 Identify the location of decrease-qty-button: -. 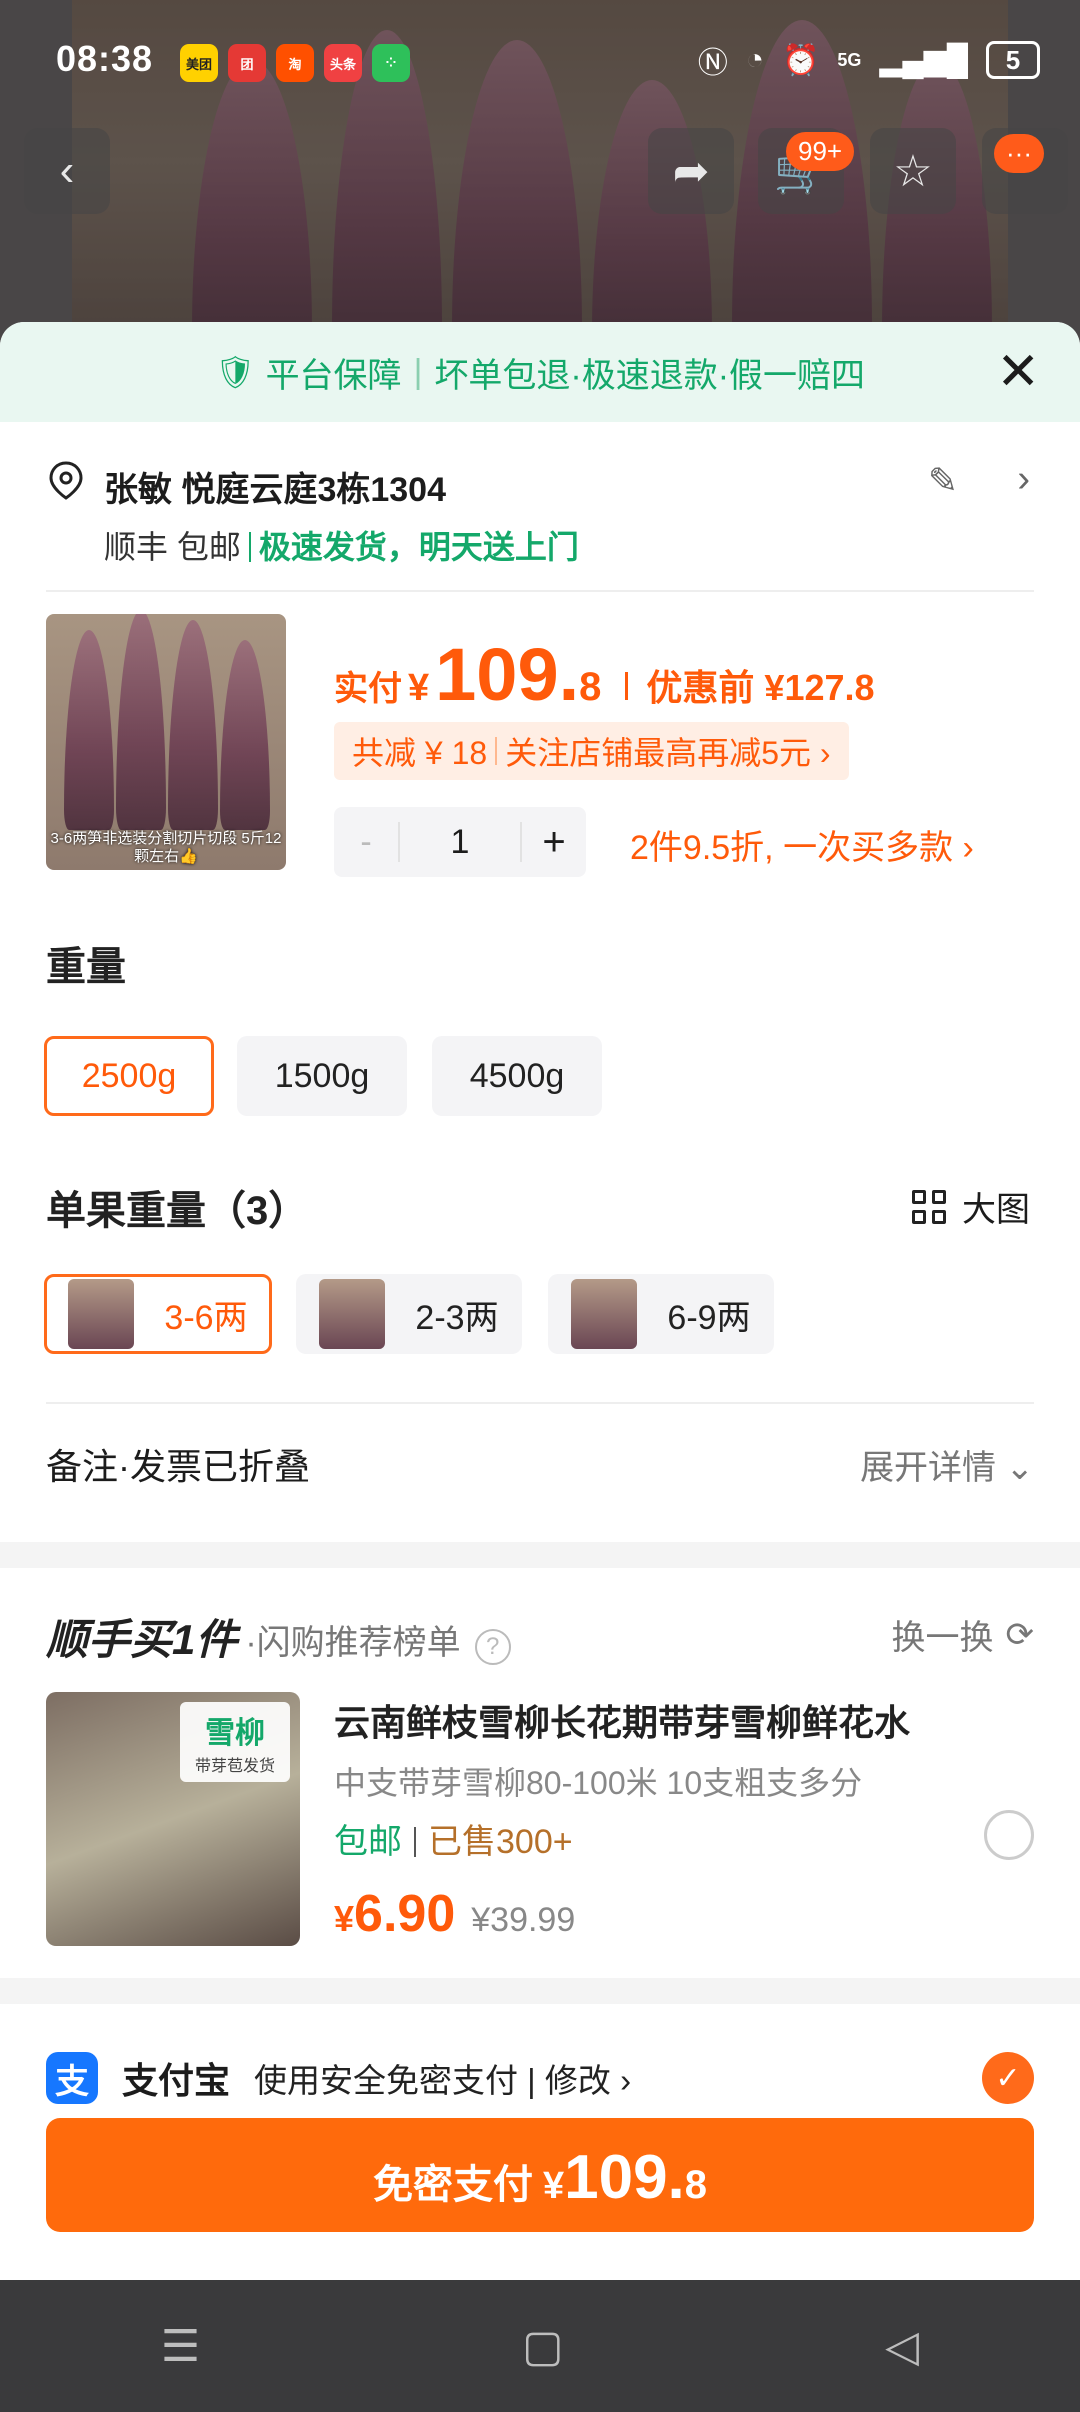
(367, 842).